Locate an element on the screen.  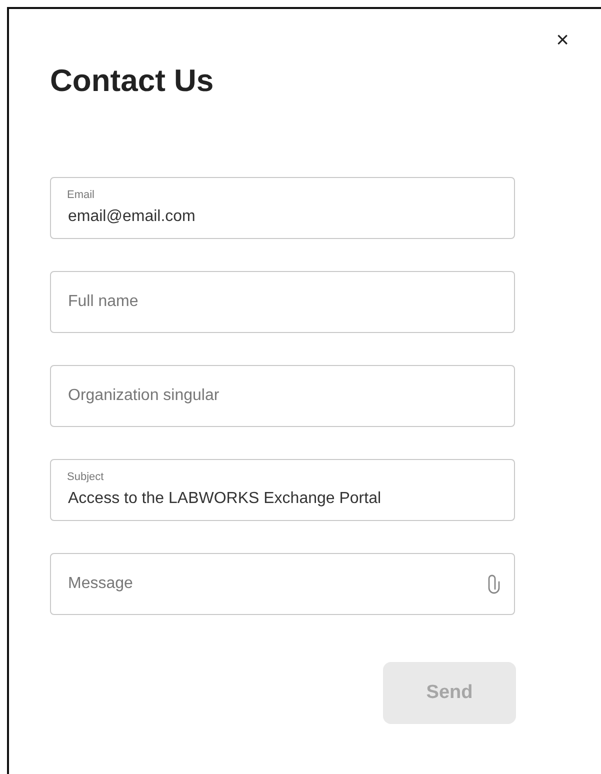
field-label: Email is located at coordinates (81, 195).